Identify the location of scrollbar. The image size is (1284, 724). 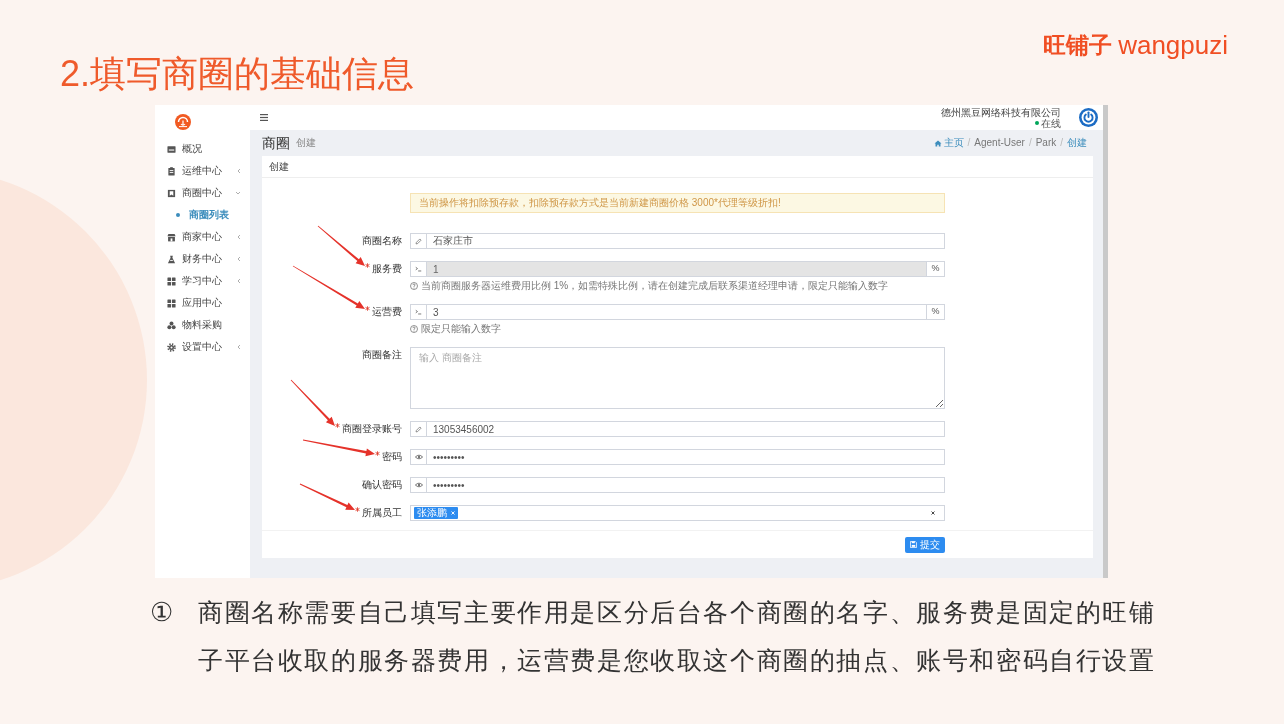
(1105, 341).